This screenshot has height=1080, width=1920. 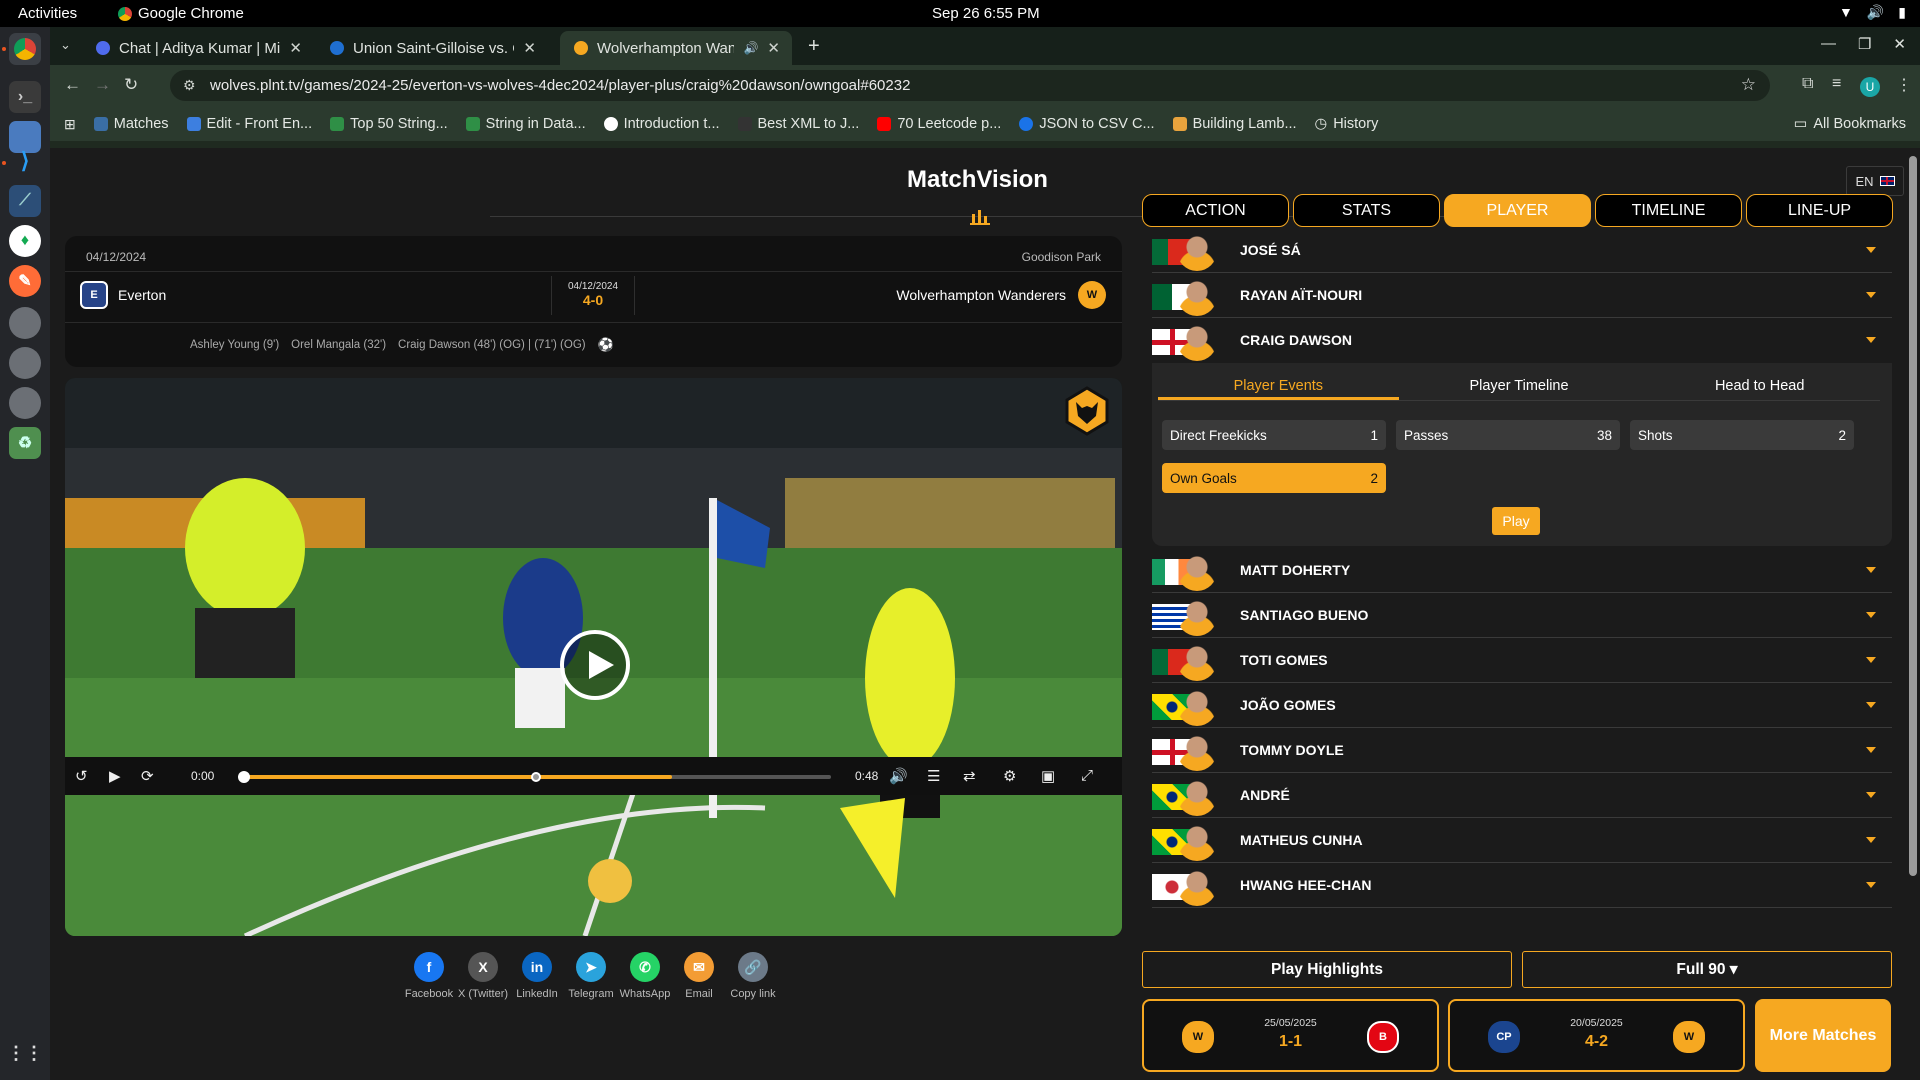 I want to click on loop-icon: ⟳, so click(x=147, y=776).